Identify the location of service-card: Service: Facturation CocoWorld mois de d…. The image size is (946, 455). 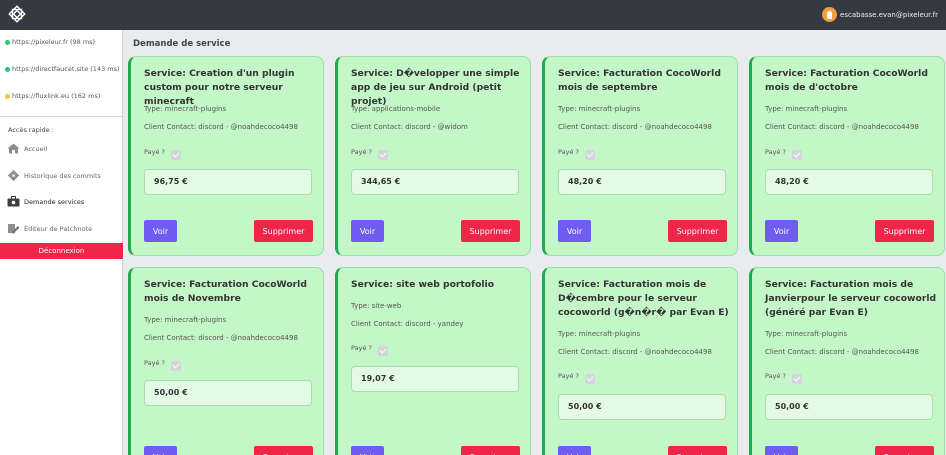
(847, 156).